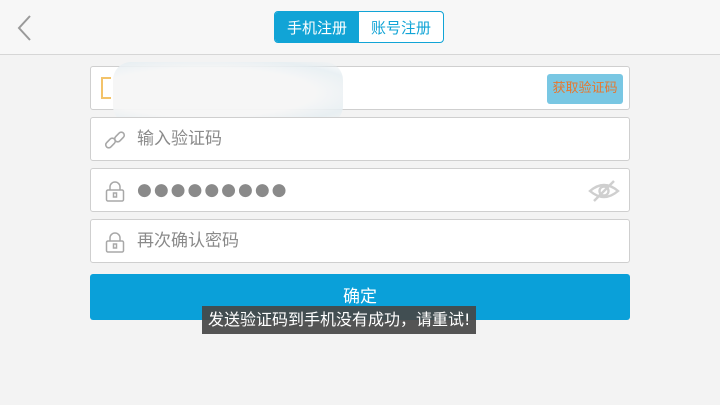 Image resolution: width=720 pixels, height=405 pixels. I want to click on password-field: ●●●●●●●●●, so click(360, 190).